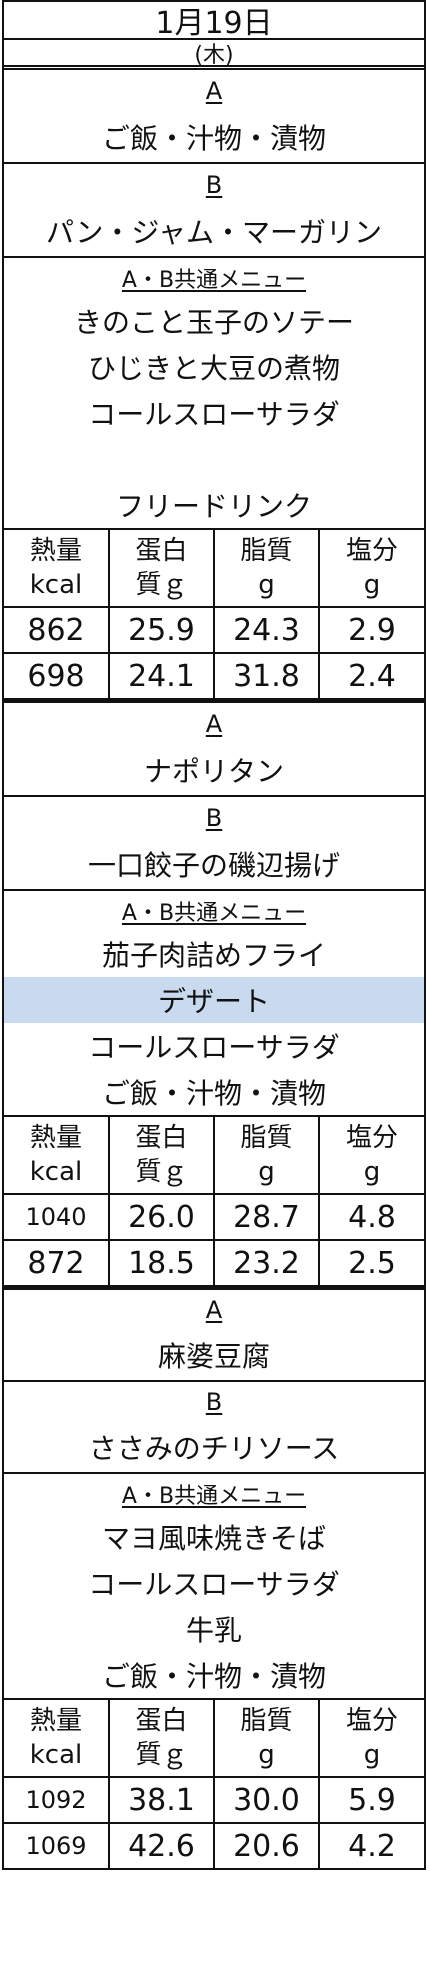 The image size is (430, 1974). I want to click on salt-value: 4.8, so click(371, 1217).